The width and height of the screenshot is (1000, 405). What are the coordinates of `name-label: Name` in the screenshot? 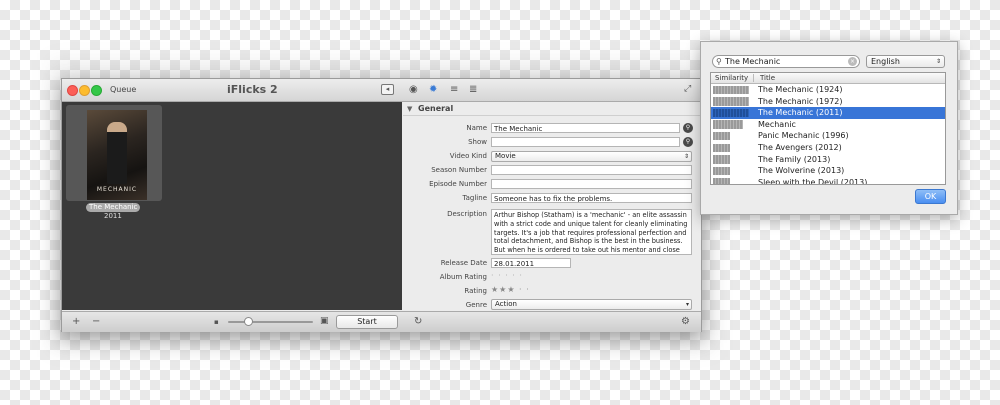 It's located at (476, 128).